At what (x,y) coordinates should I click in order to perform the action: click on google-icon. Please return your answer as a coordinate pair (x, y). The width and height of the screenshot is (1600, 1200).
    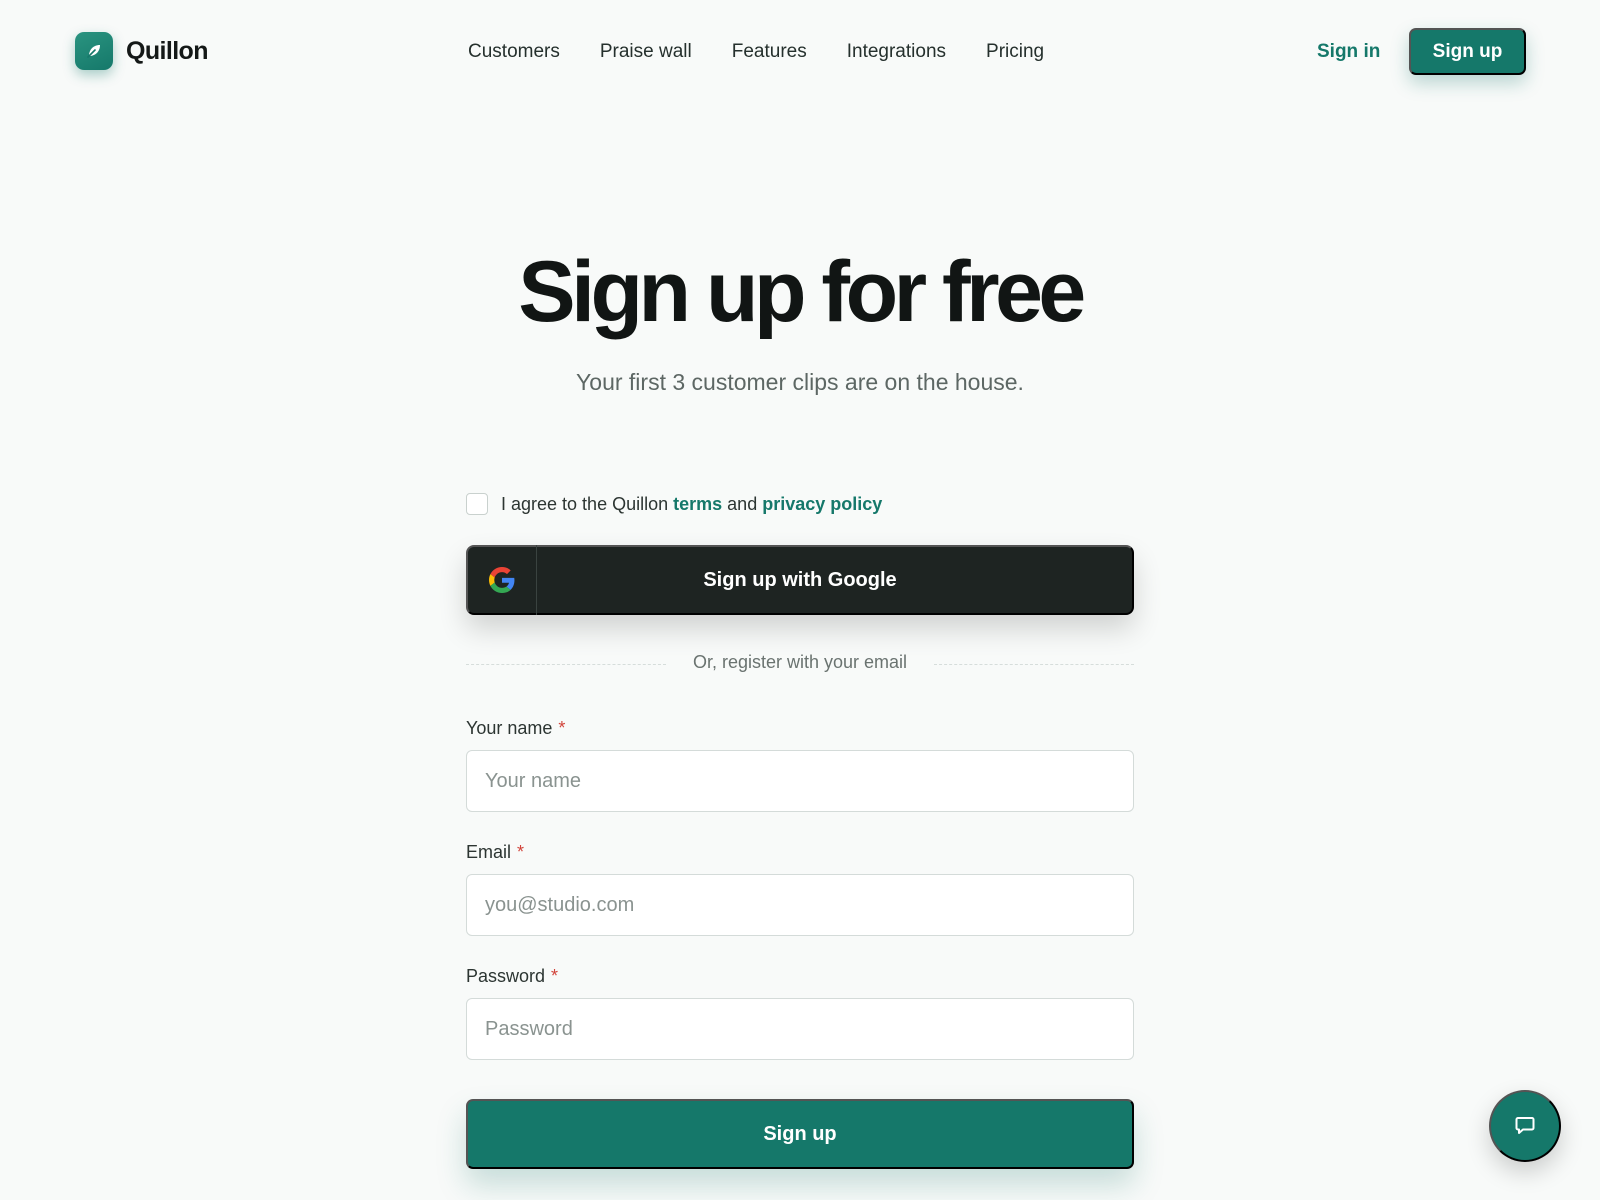
    Looking at the image, I should click on (502, 580).